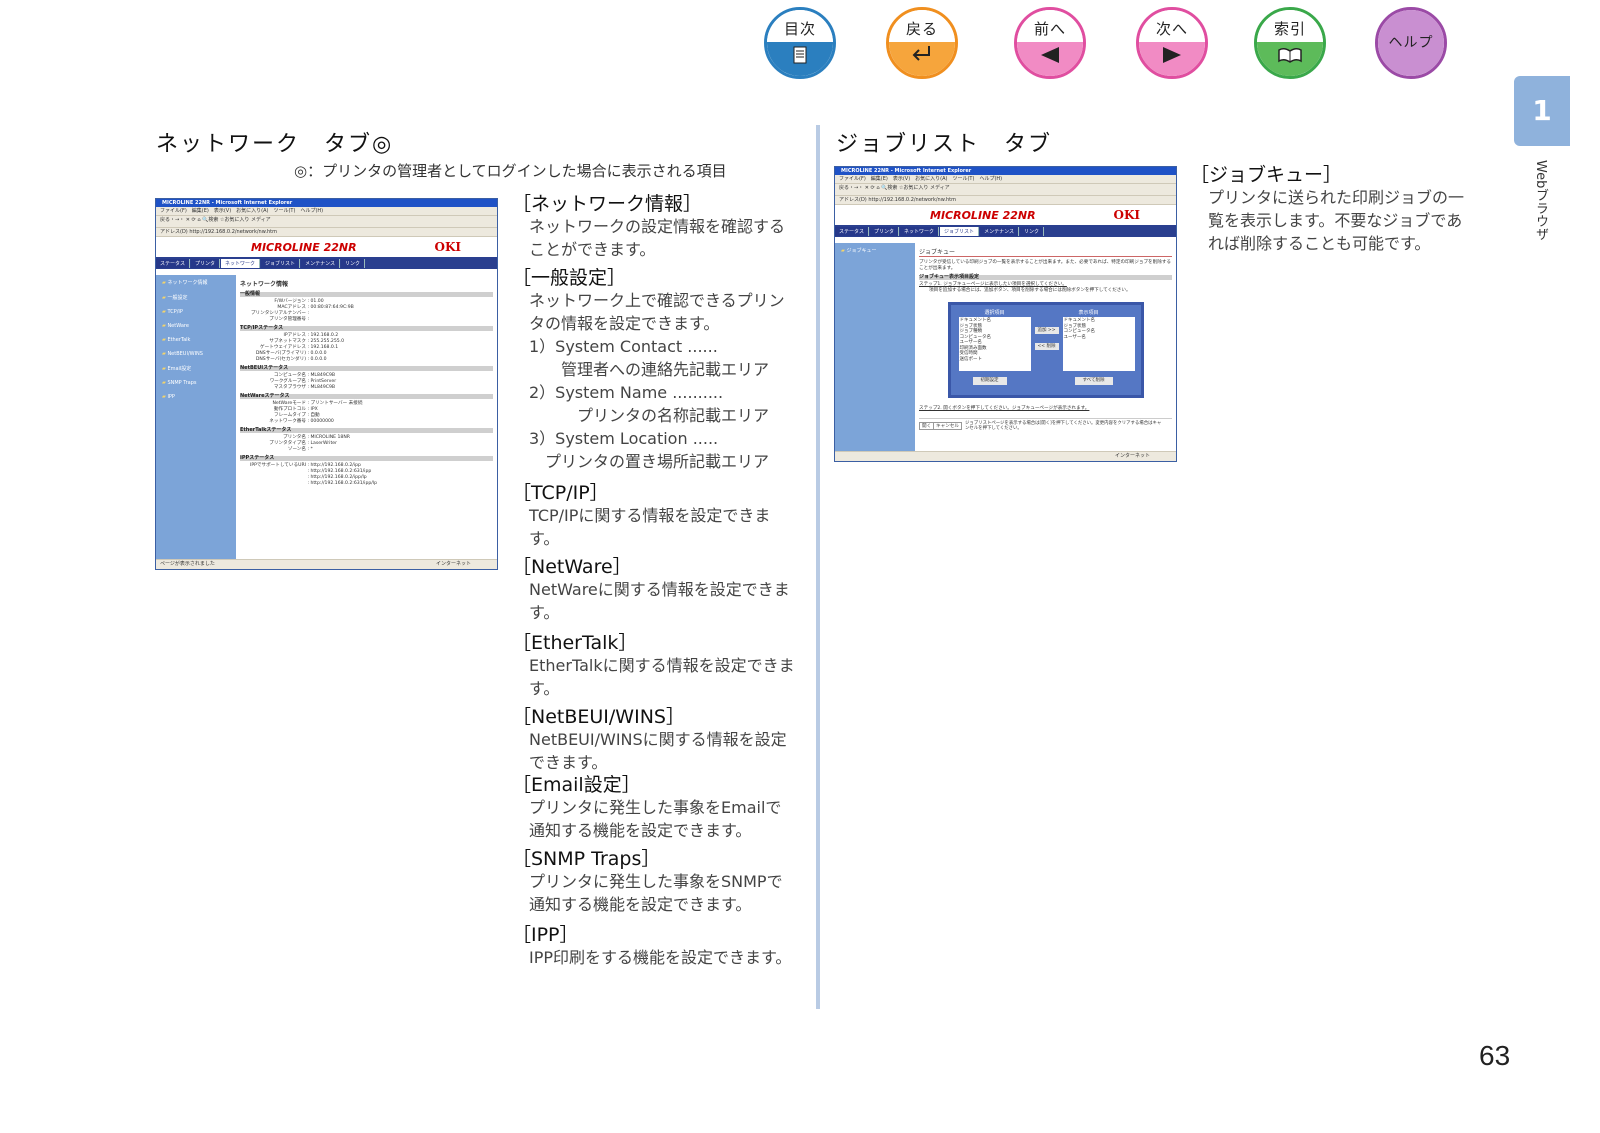  I want to click on left-arrow-icon, so click(1050, 59).